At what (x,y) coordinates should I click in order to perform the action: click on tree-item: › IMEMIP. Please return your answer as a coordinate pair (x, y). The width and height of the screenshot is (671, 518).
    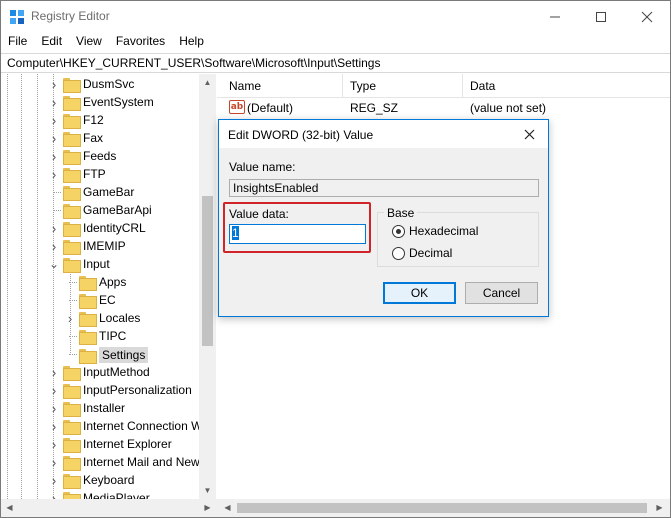
    Looking at the image, I should click on (100, 246).